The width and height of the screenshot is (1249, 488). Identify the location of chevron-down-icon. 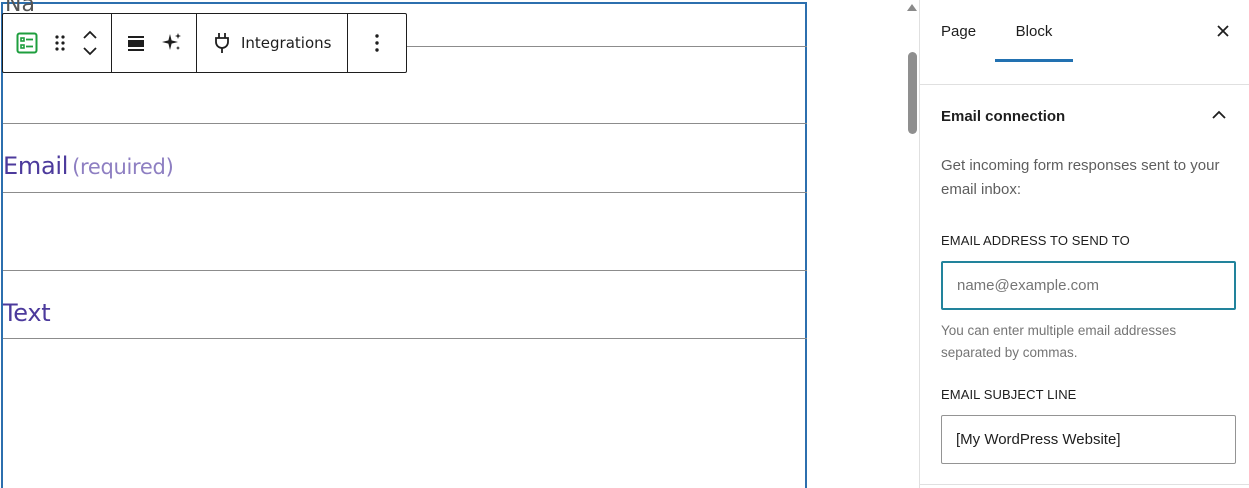
(90, 51).